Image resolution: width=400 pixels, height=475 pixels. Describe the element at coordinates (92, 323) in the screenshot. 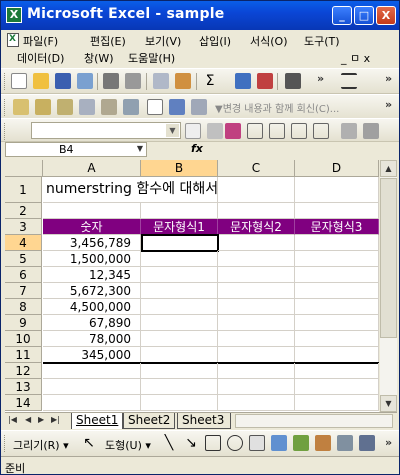

I see `cell-a9: 67,890` at that location.